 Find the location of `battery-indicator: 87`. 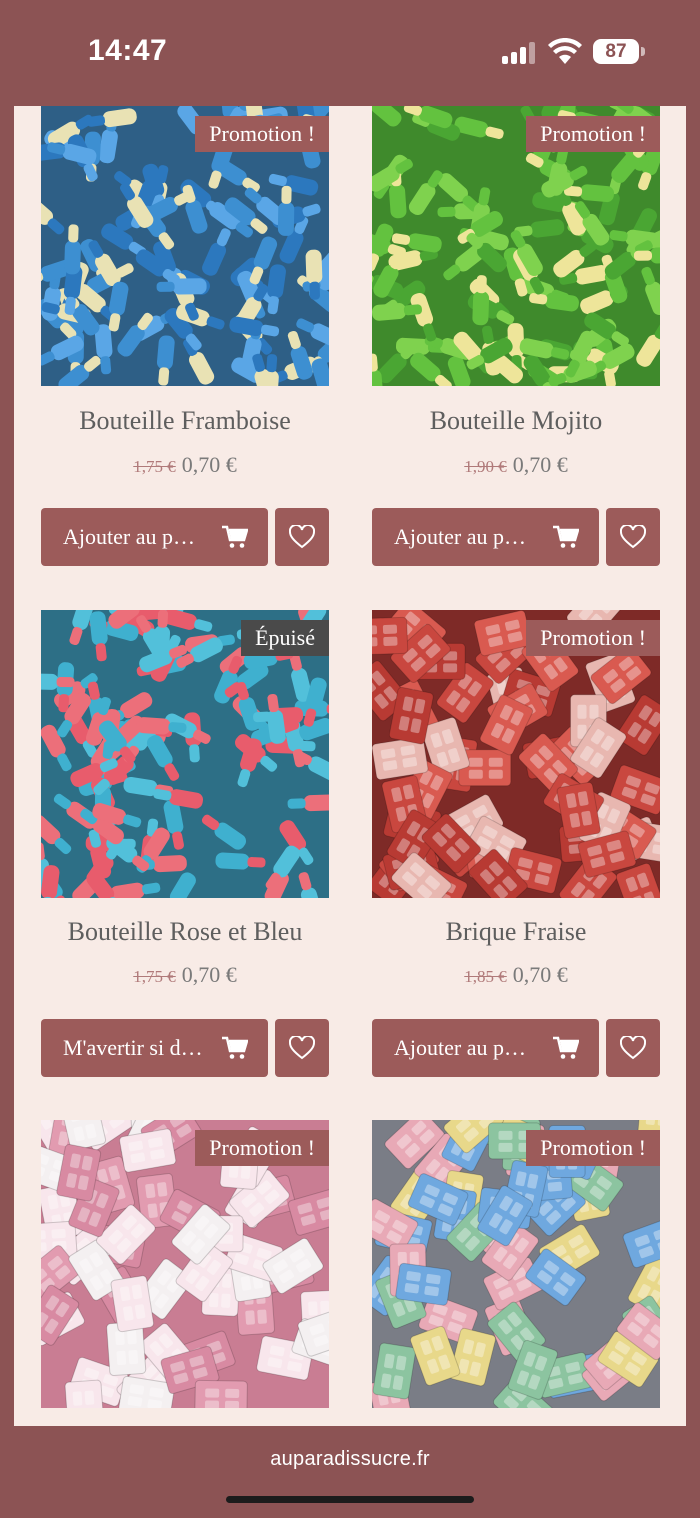

battery-indicator: 87 is located at coordinates (616, 51).